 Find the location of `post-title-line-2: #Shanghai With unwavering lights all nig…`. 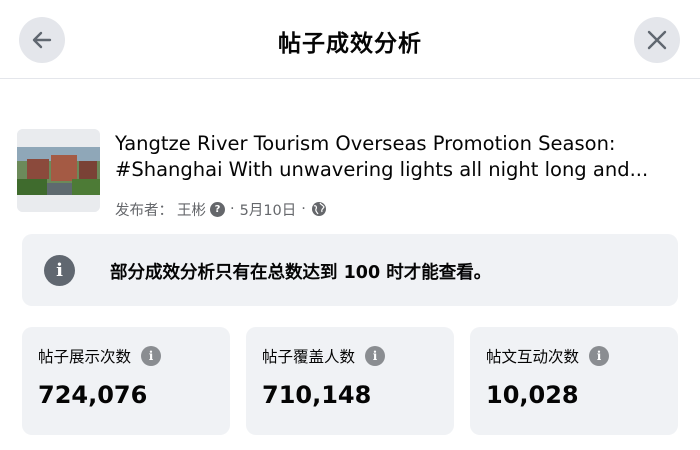

post-title-line-2: #Shanghai With unwavering lights all nig… is located at coordinates (382, 169).